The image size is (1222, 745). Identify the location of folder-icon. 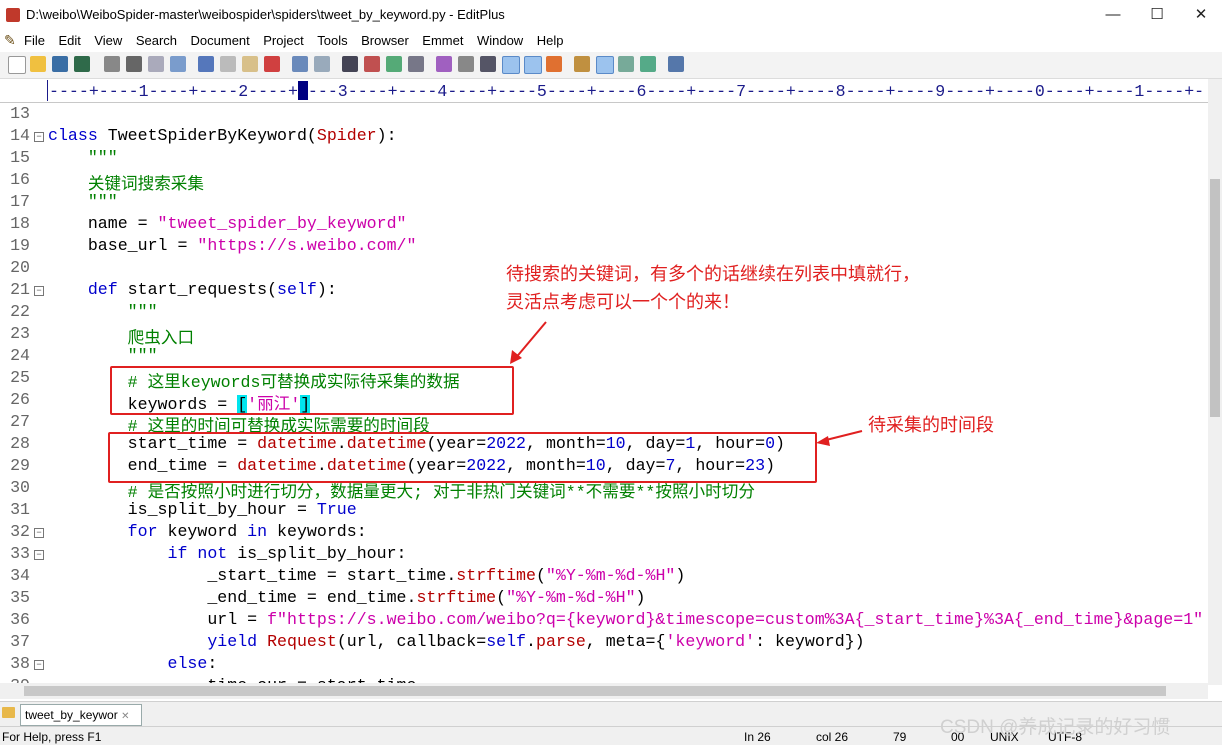
(8, 712).